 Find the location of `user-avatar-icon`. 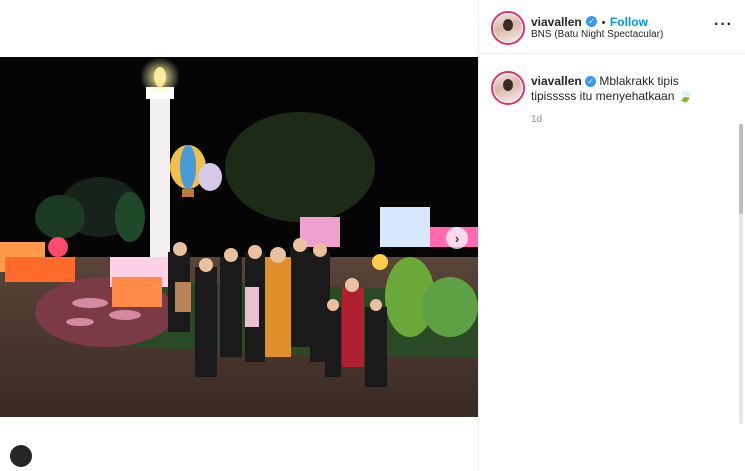

user-avatar-icon is located at coordinates (21, 456).